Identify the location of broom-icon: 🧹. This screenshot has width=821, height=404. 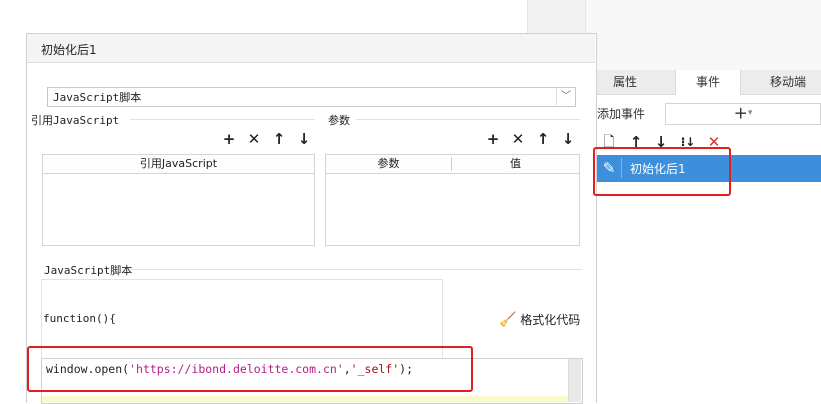
(508, 320).